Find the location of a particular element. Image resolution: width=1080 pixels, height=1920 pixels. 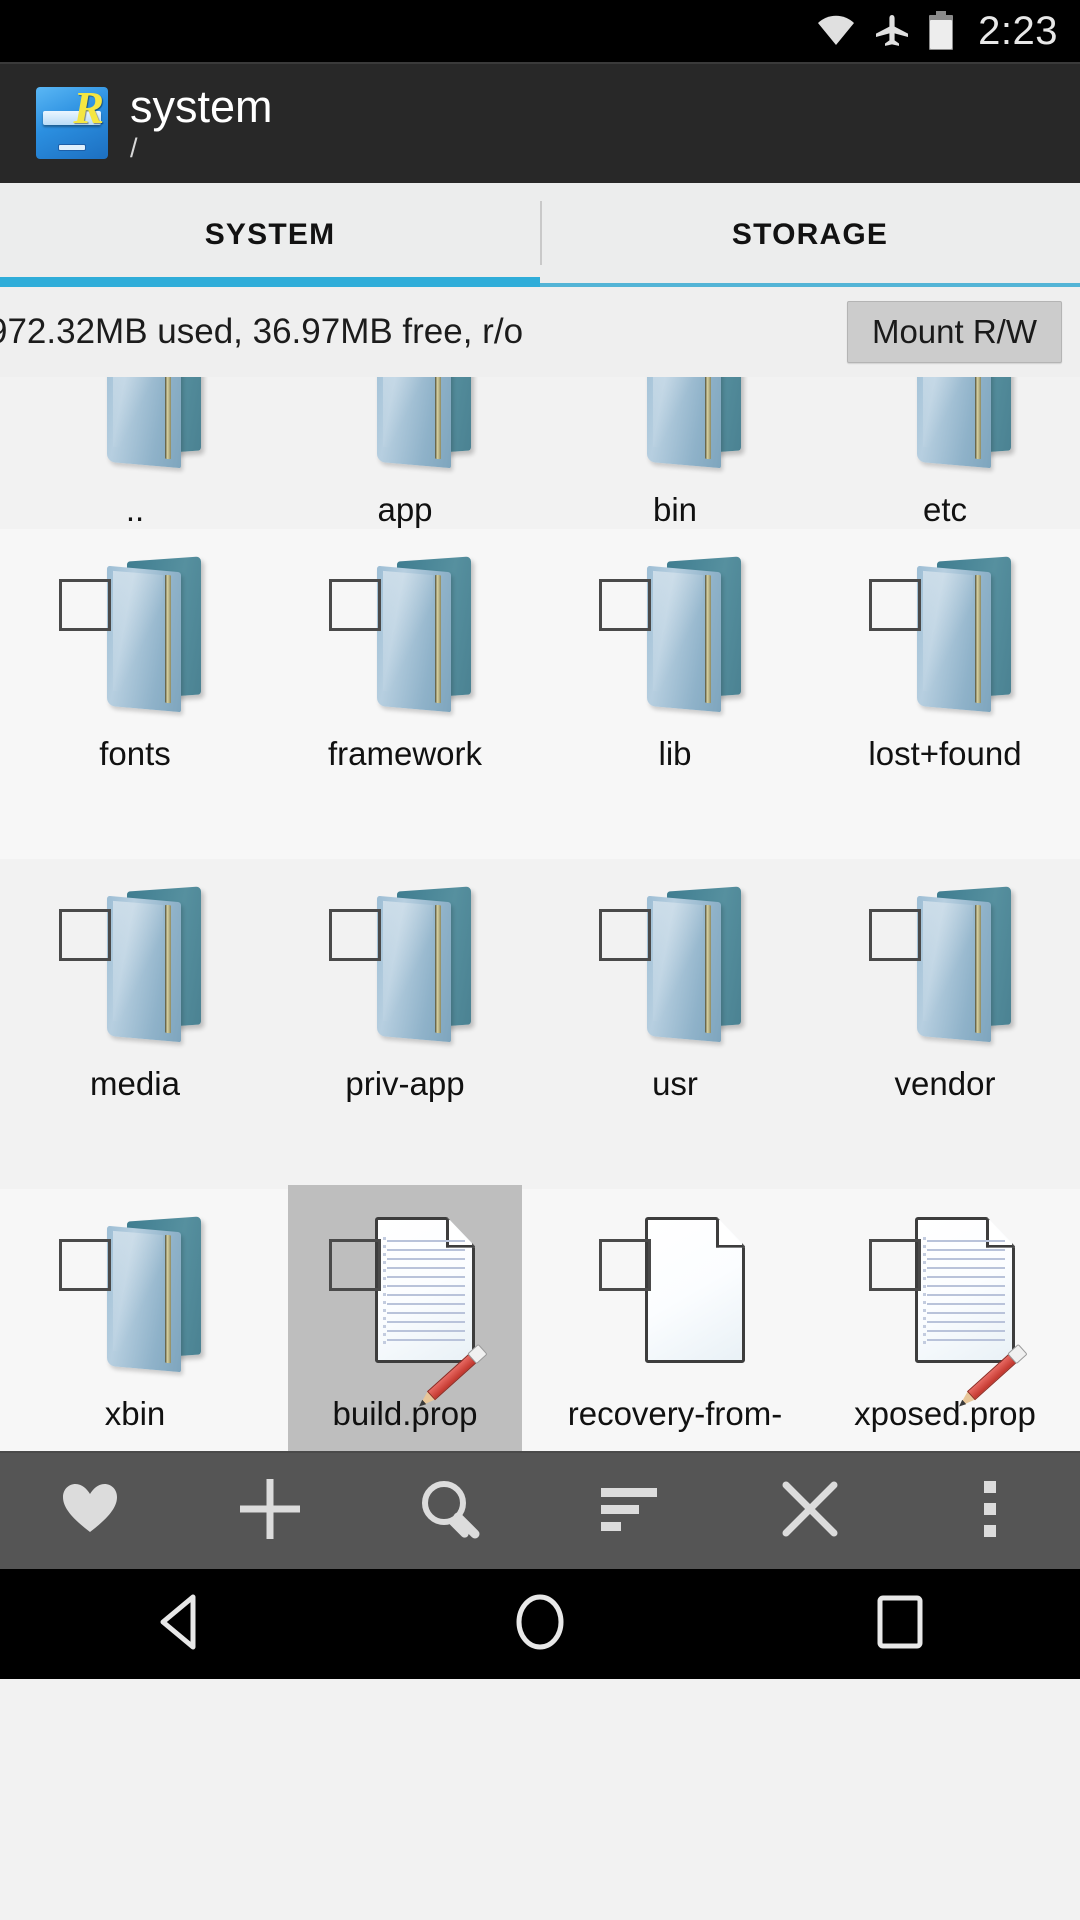

item-label: vendor is located at coordinates (945, 1083).